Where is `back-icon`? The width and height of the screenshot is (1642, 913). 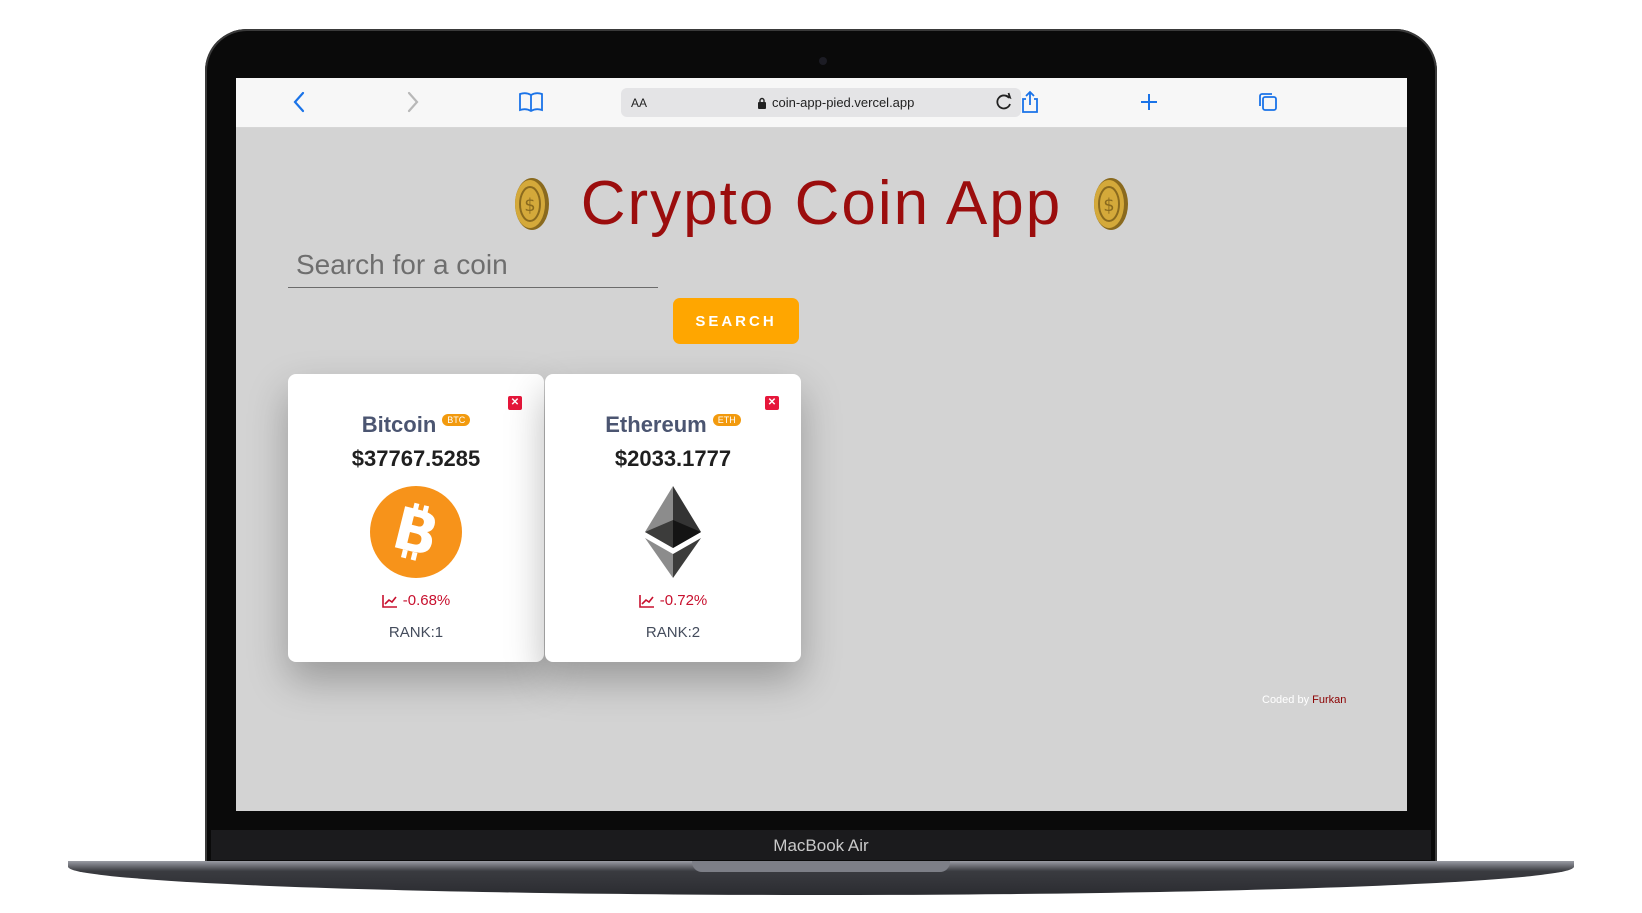
back-icon is located at coordinates (299, 102).